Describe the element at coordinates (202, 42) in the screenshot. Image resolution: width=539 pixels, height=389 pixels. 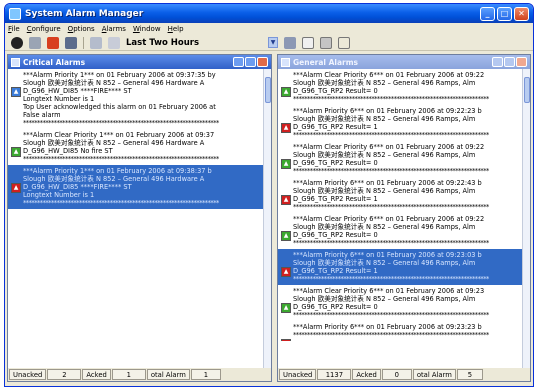
I see `time-filter-dropdown: Last Two Hours ▼` at that location.